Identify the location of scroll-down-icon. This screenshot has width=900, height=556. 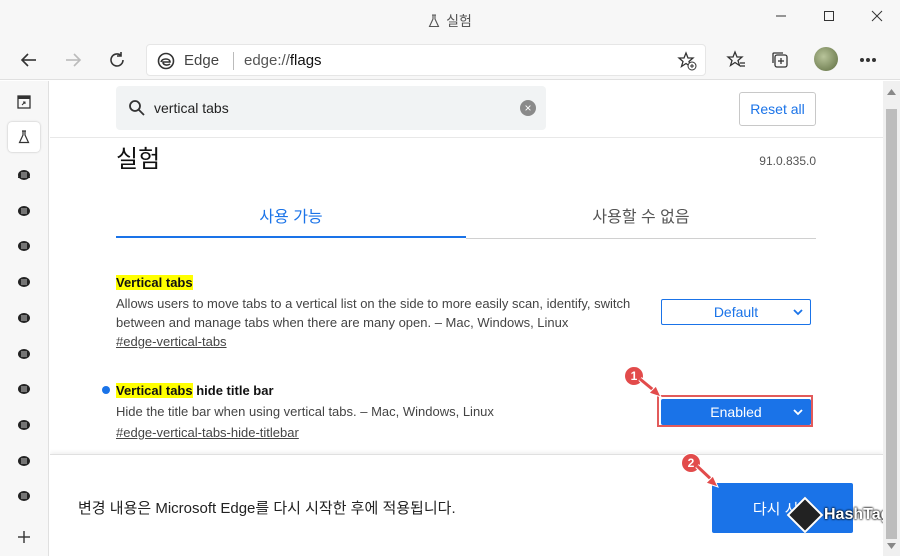
(891, 546).